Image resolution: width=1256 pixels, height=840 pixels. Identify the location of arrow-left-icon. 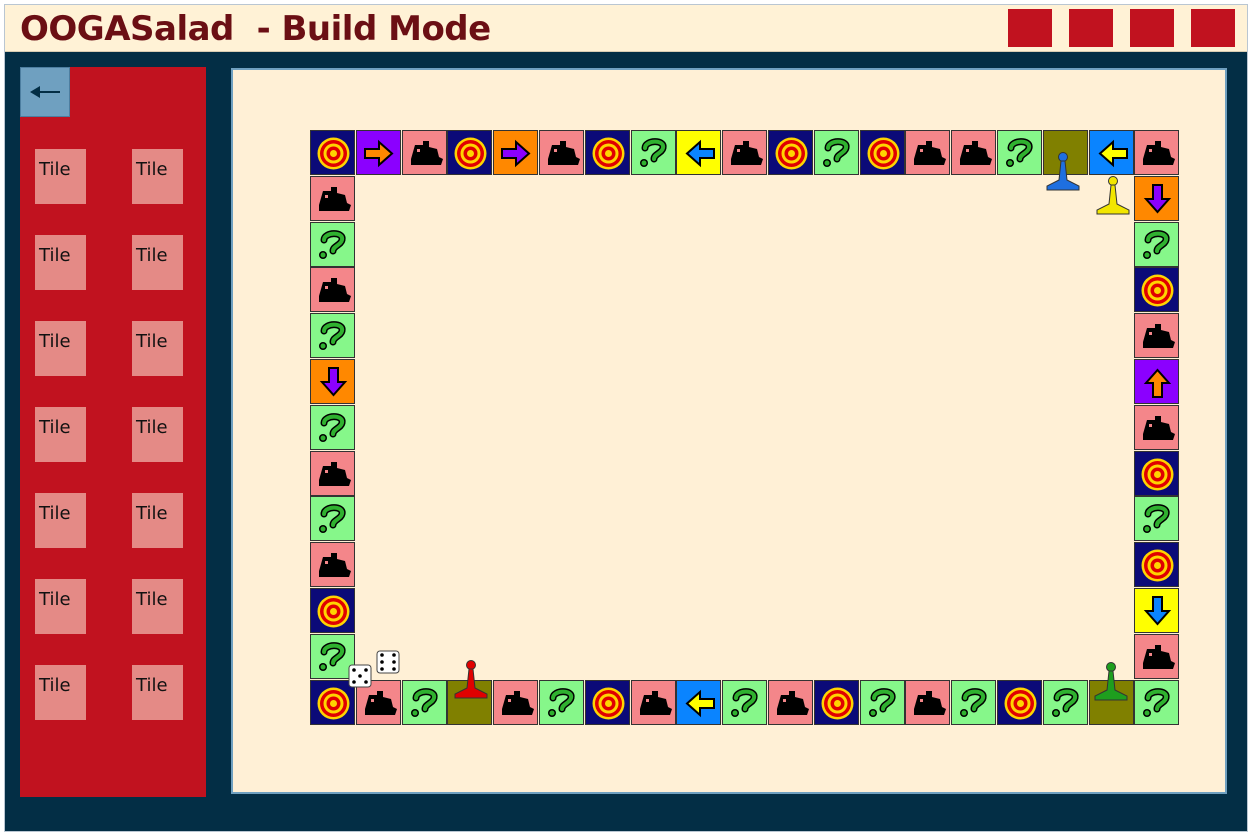
(45, 92).